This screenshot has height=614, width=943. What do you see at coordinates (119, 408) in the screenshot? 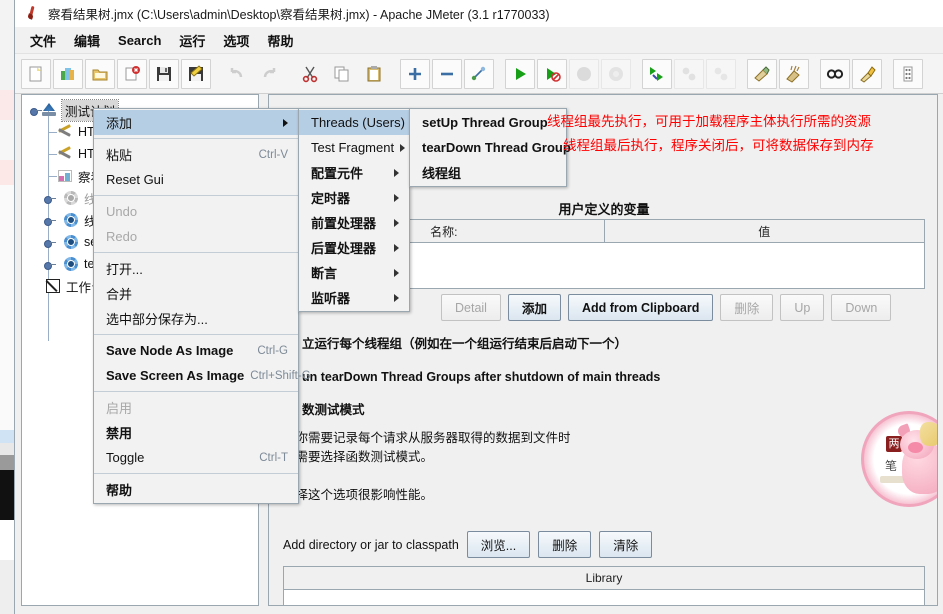
I see `ctx-enable-label: 启用` at bounding box center [119, 408].